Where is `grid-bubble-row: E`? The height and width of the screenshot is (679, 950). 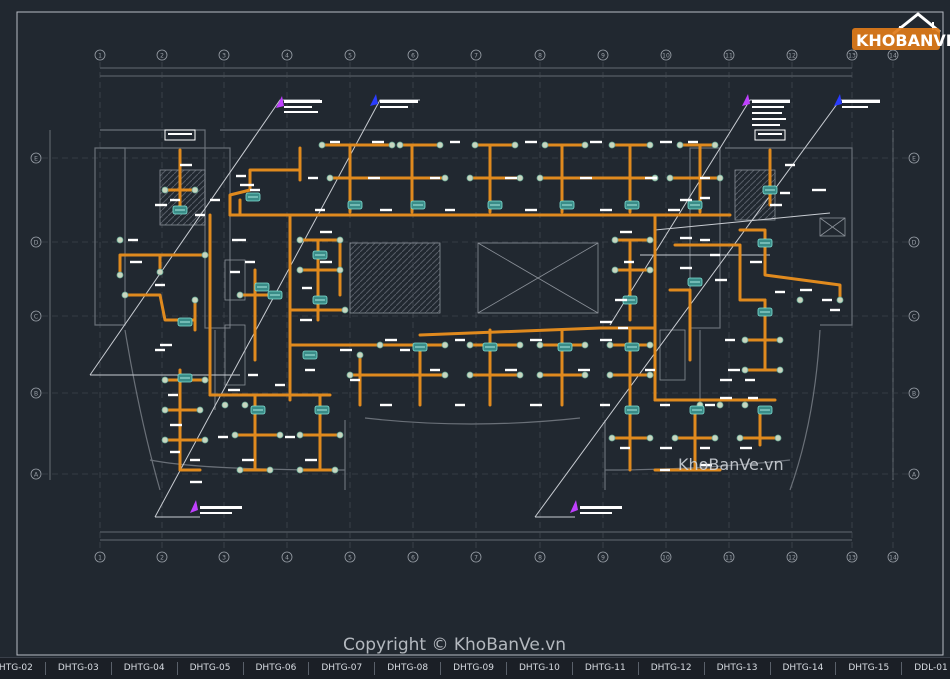
grid-bubble-row: E is located at coordinates (36, 158).